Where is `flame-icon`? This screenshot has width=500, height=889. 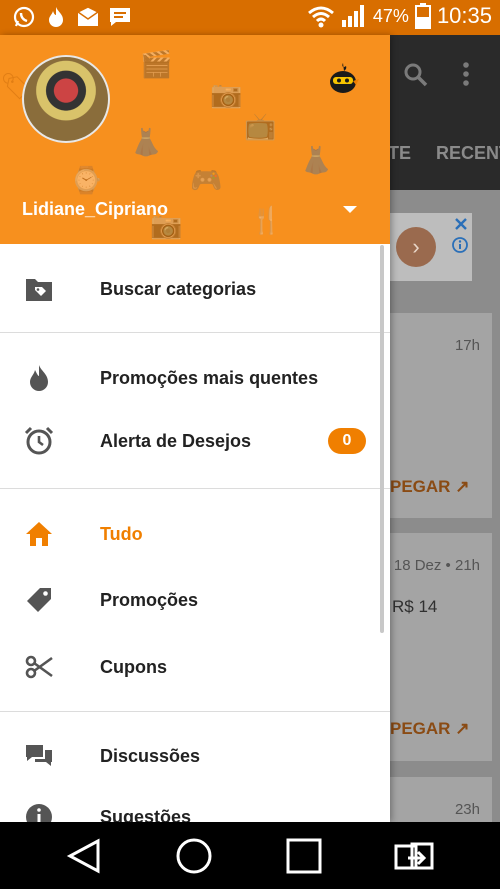 flame-icon is located at coordinates (39, 378).